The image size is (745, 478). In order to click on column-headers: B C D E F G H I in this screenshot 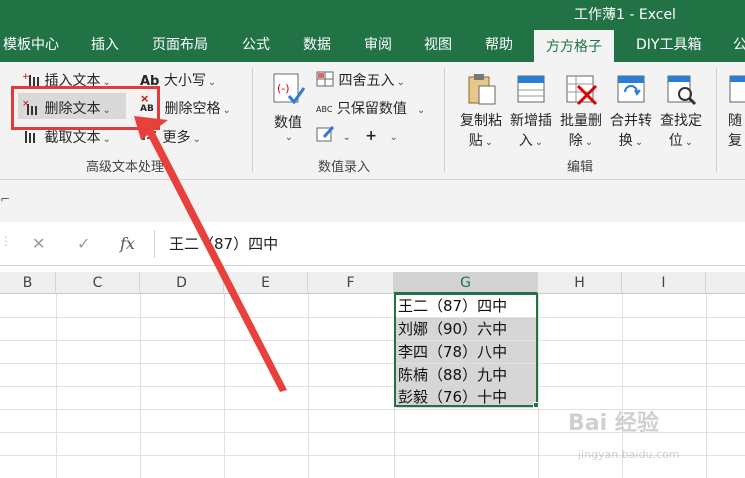, I will do `click(372, 283)`.